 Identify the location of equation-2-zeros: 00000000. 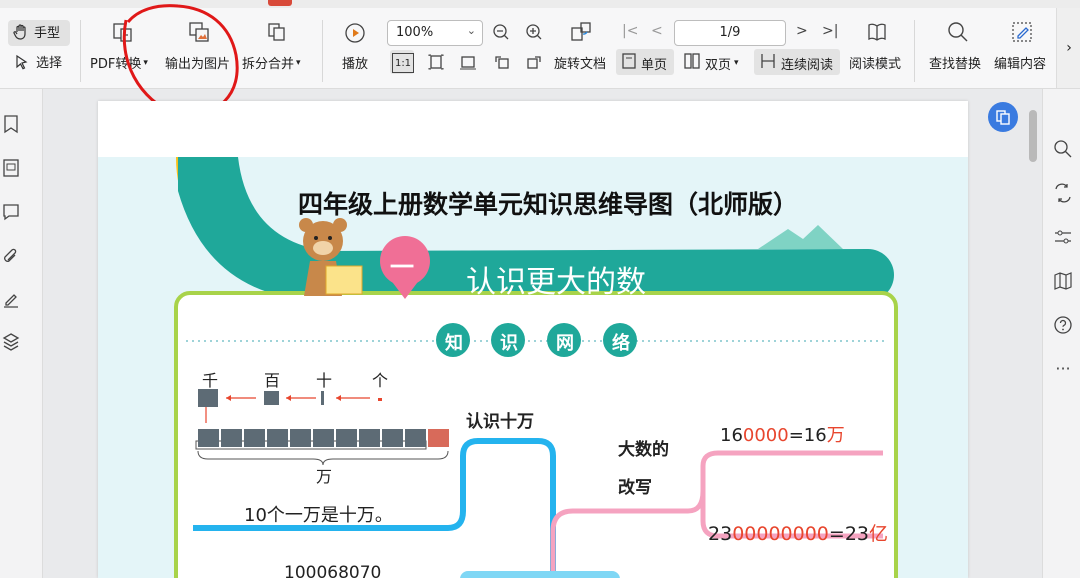
(780, 534).